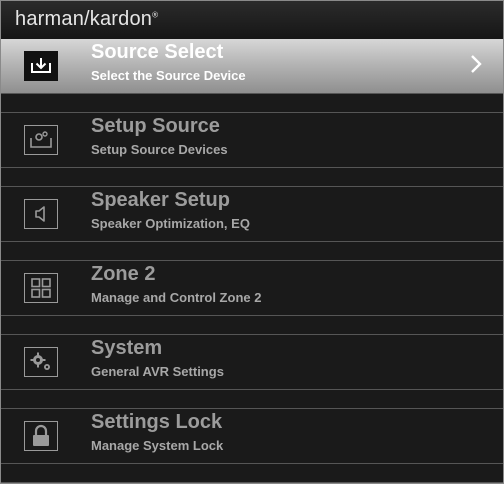 Image resolution: width=504 pixels, height=484 pixels. What do you see at coordinates (252, 140) in the screenshot?
I see `menu-item-setup-source: Setup Source Setup Source Devices` at bounding box center [252, 140].